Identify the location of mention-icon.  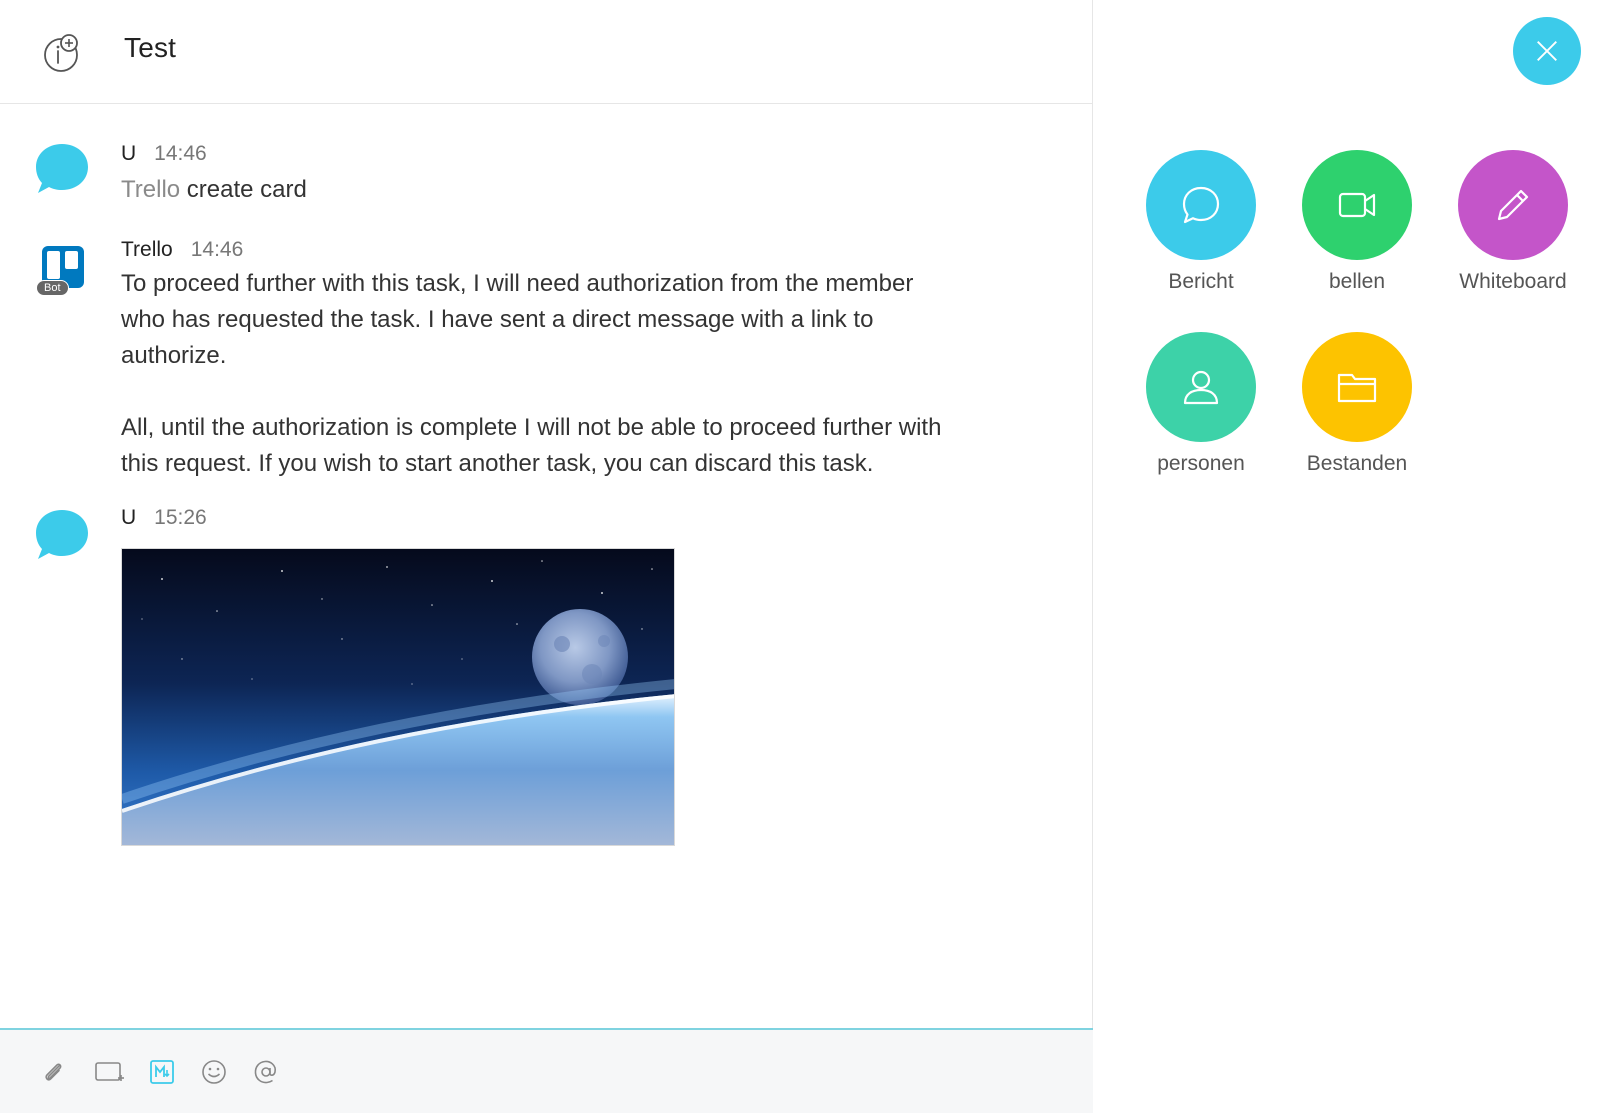
(266, 1072).